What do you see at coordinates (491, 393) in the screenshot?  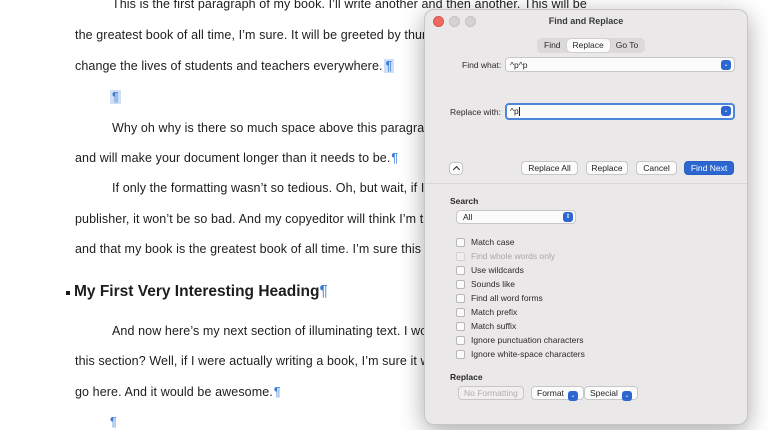 I see `no-formatting-button: No Formatting` at bounding box center [491, 393].